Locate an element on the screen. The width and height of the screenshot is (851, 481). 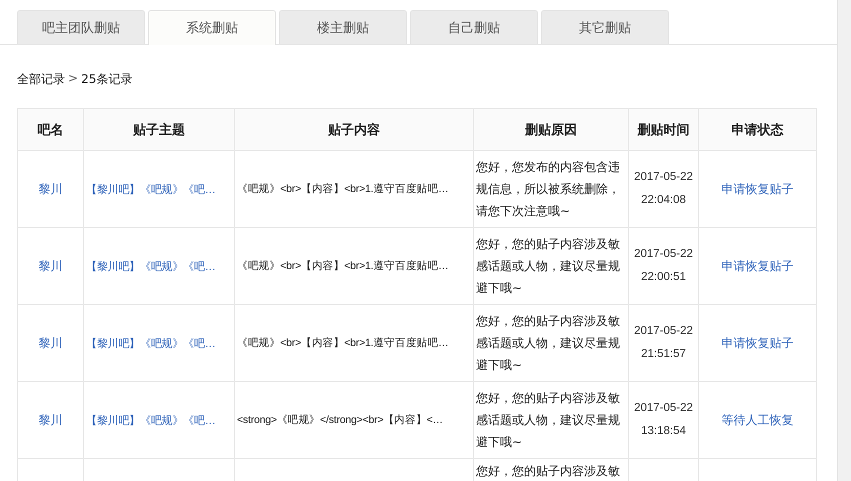
delete-time: 13:18:54 is located at coordinates (663, 431).